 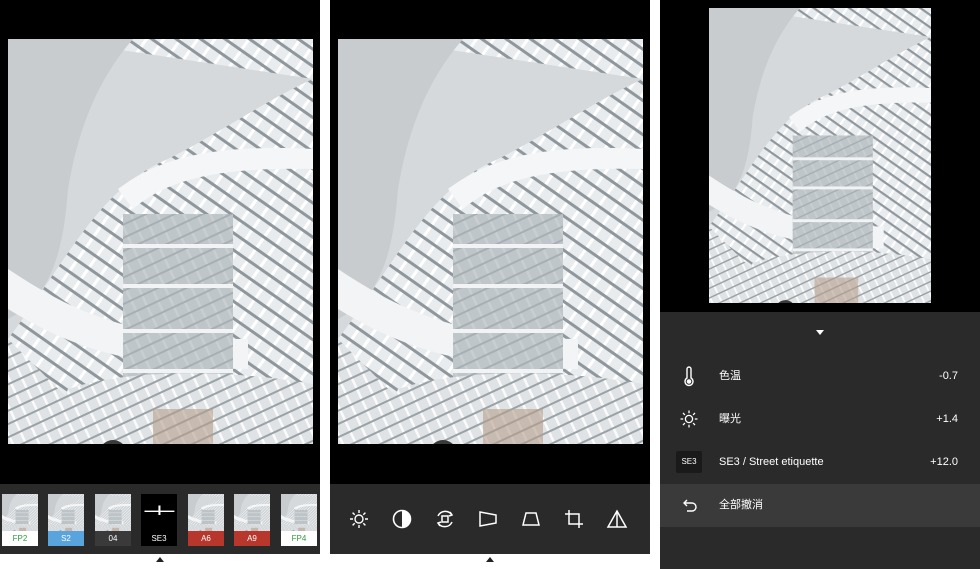 I want to click on sheet-collapse-handle, so click(x=820, y=333).